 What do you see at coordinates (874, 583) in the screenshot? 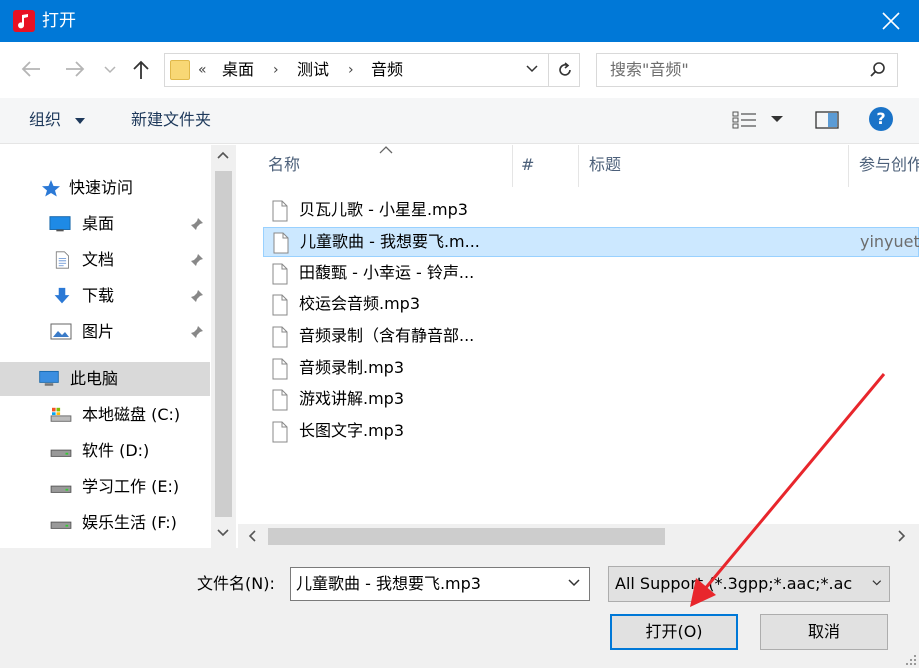
I see `filetype-dropdown-icon` at bounding box center [874, 583].